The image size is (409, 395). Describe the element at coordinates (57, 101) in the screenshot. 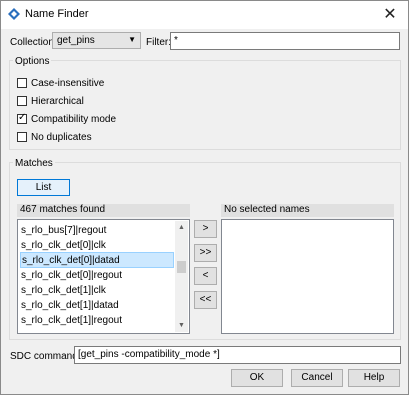

I see `hierarchical-label: Hierarchical` at that location.